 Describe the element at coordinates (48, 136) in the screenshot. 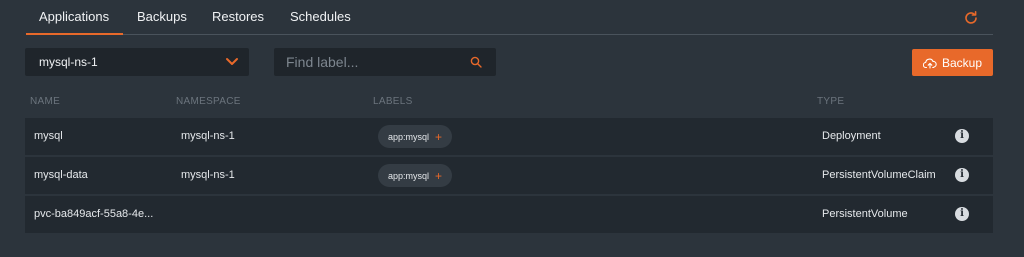

I see `cell-name: mysql` at that location.